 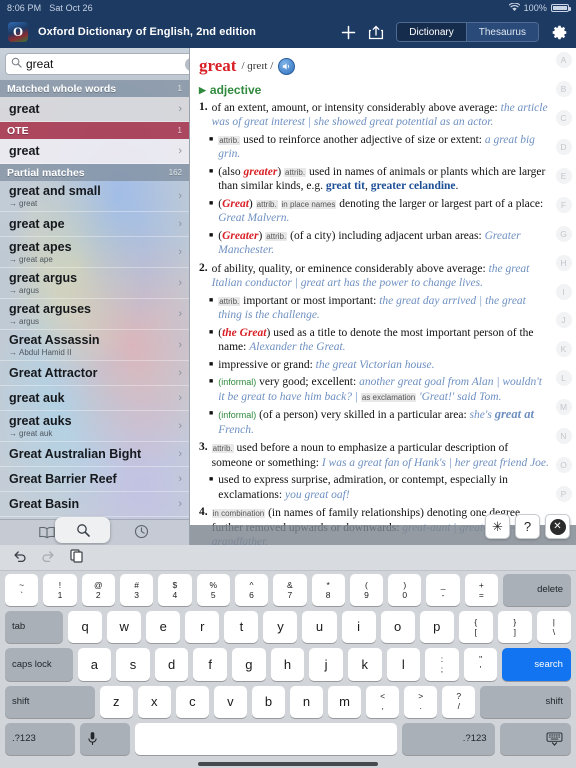 What do you see at coordinates (397, 627) in the screenshot?
I see `key-o: o` at bounding box center [397, 627].